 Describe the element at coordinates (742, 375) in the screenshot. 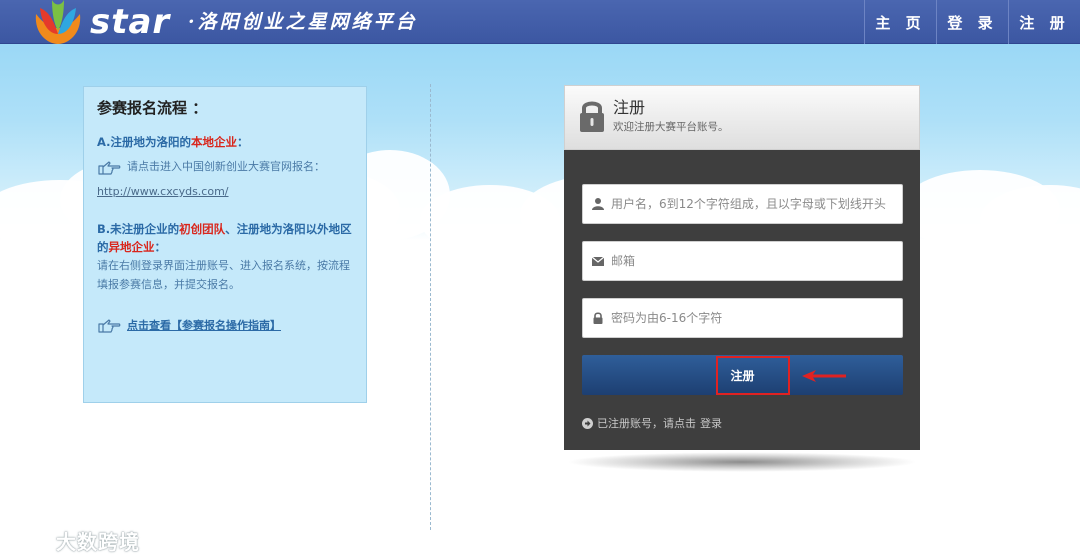

I see `register-submit-button: 注册` at that location.